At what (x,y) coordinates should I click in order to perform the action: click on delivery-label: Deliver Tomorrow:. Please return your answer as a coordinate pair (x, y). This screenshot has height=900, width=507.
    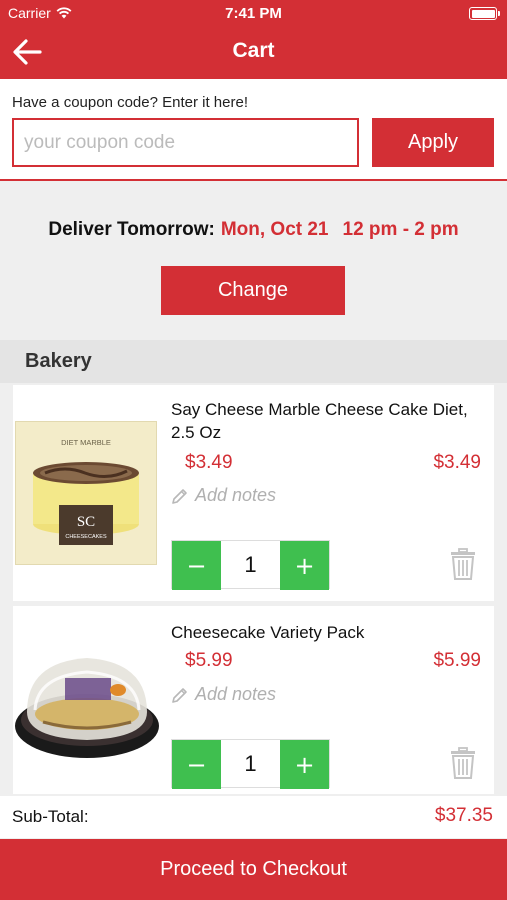
    Looking at the image, I should click on (131, 229).